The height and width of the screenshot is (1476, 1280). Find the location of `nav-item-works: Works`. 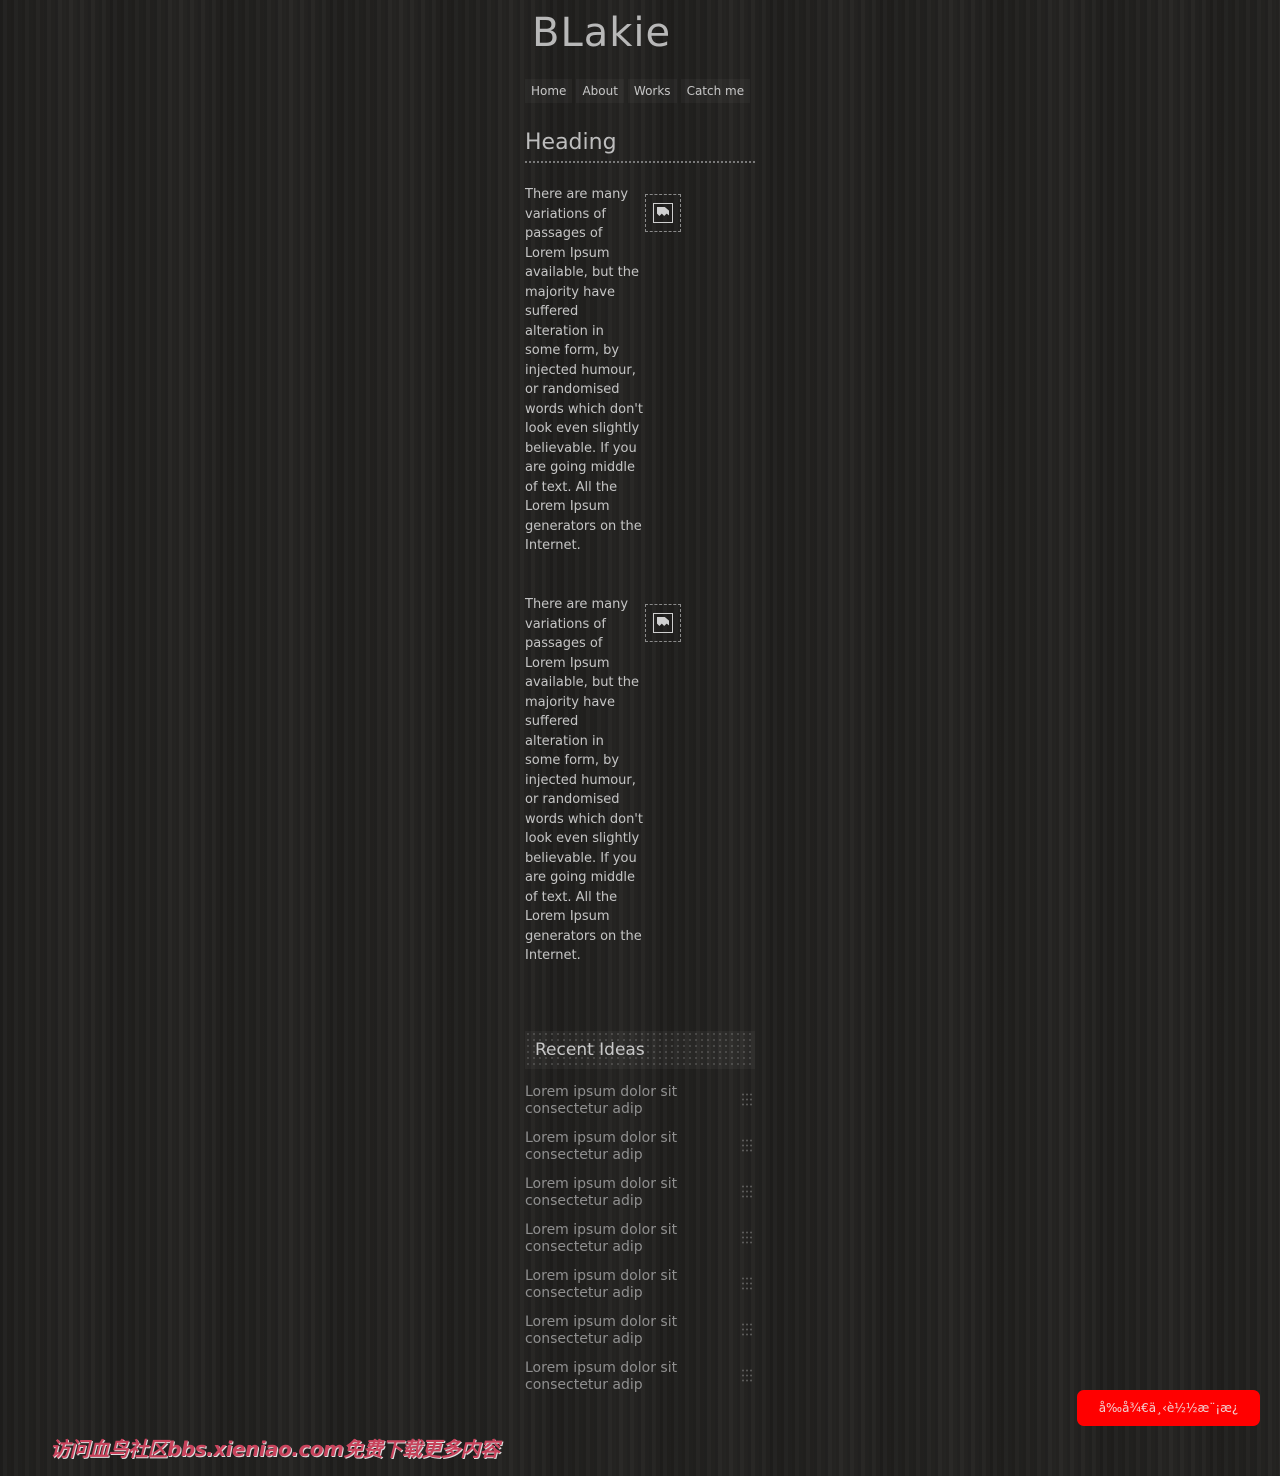

nav-item-works: Works is located at coordinates (652, 91).